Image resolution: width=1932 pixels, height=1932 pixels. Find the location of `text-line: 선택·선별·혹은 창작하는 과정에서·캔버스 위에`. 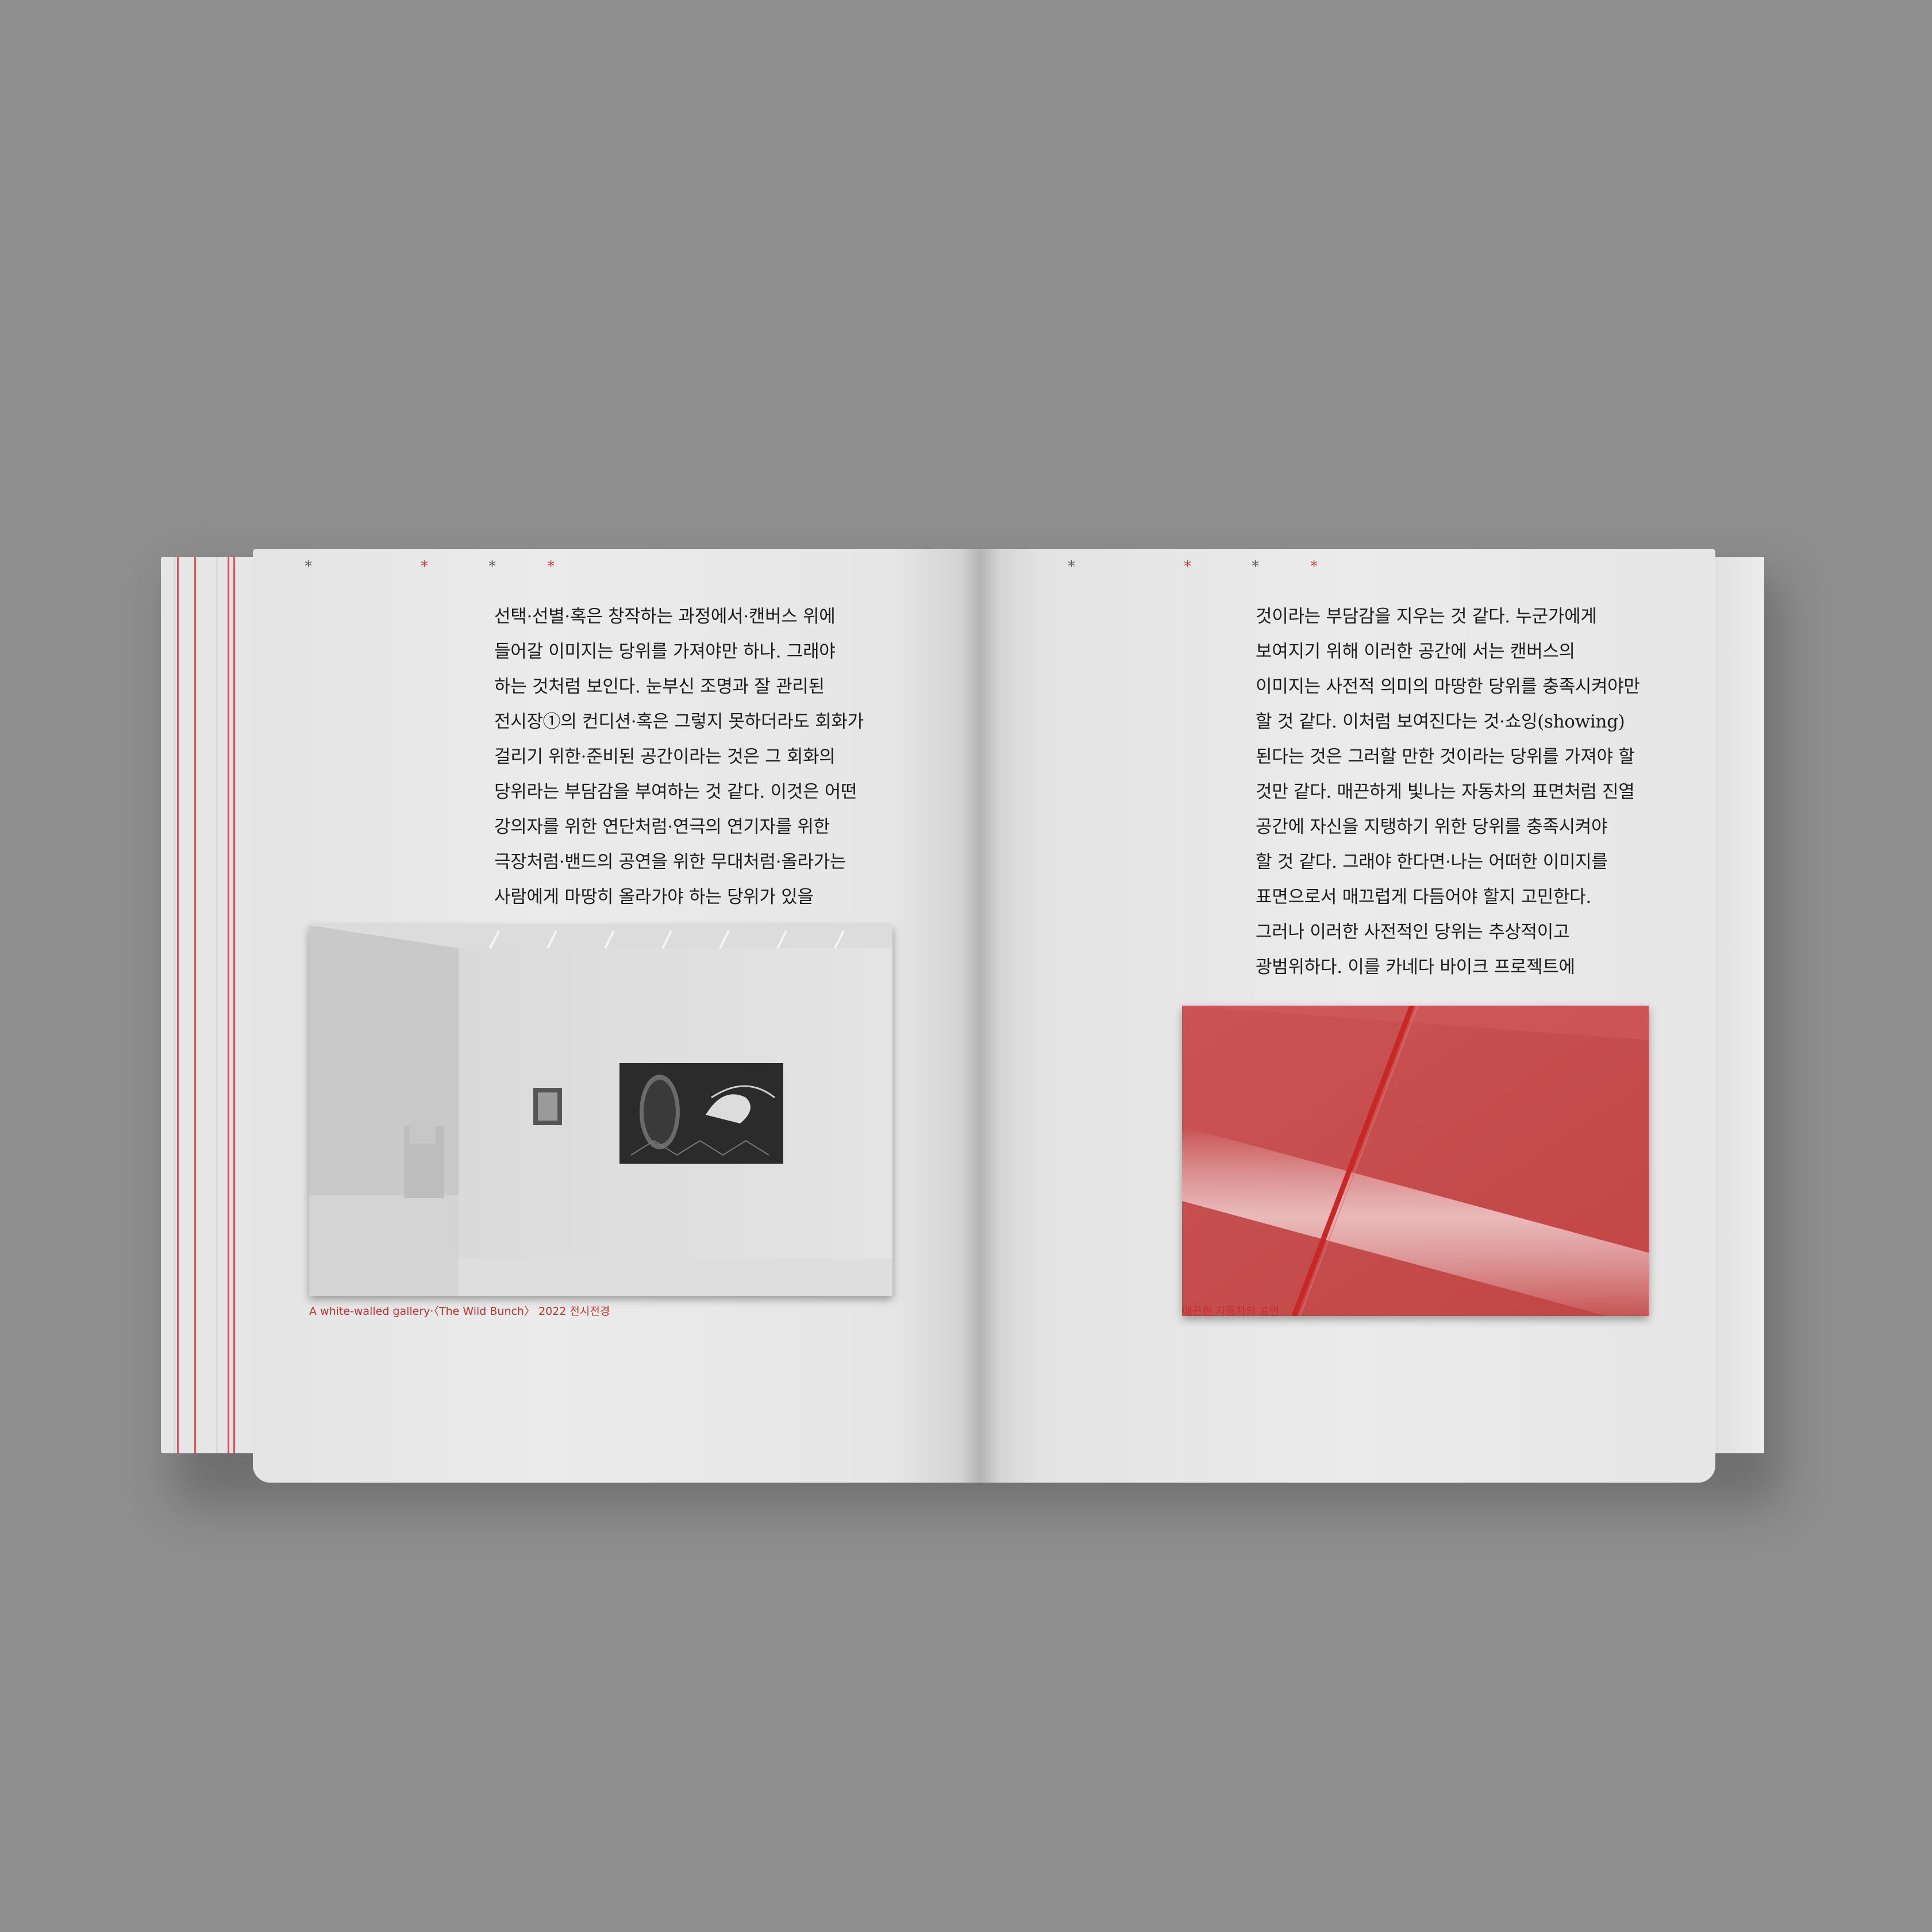

text-line: 선택·선별·혹은 창작하는 과정에서·캔버스 위에 is located at coordinates (665, 616).